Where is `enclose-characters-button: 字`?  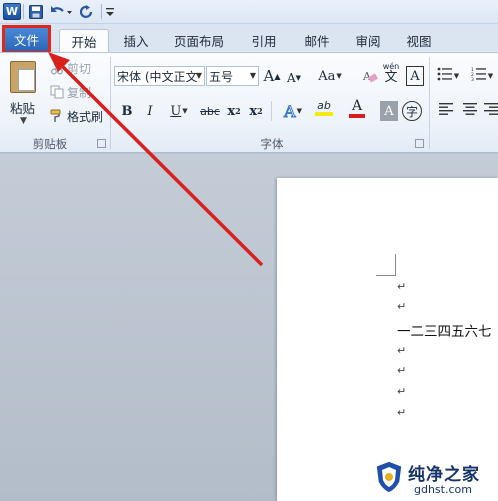 enclose-characters-button: 字 is located at coordinates (412, 111).